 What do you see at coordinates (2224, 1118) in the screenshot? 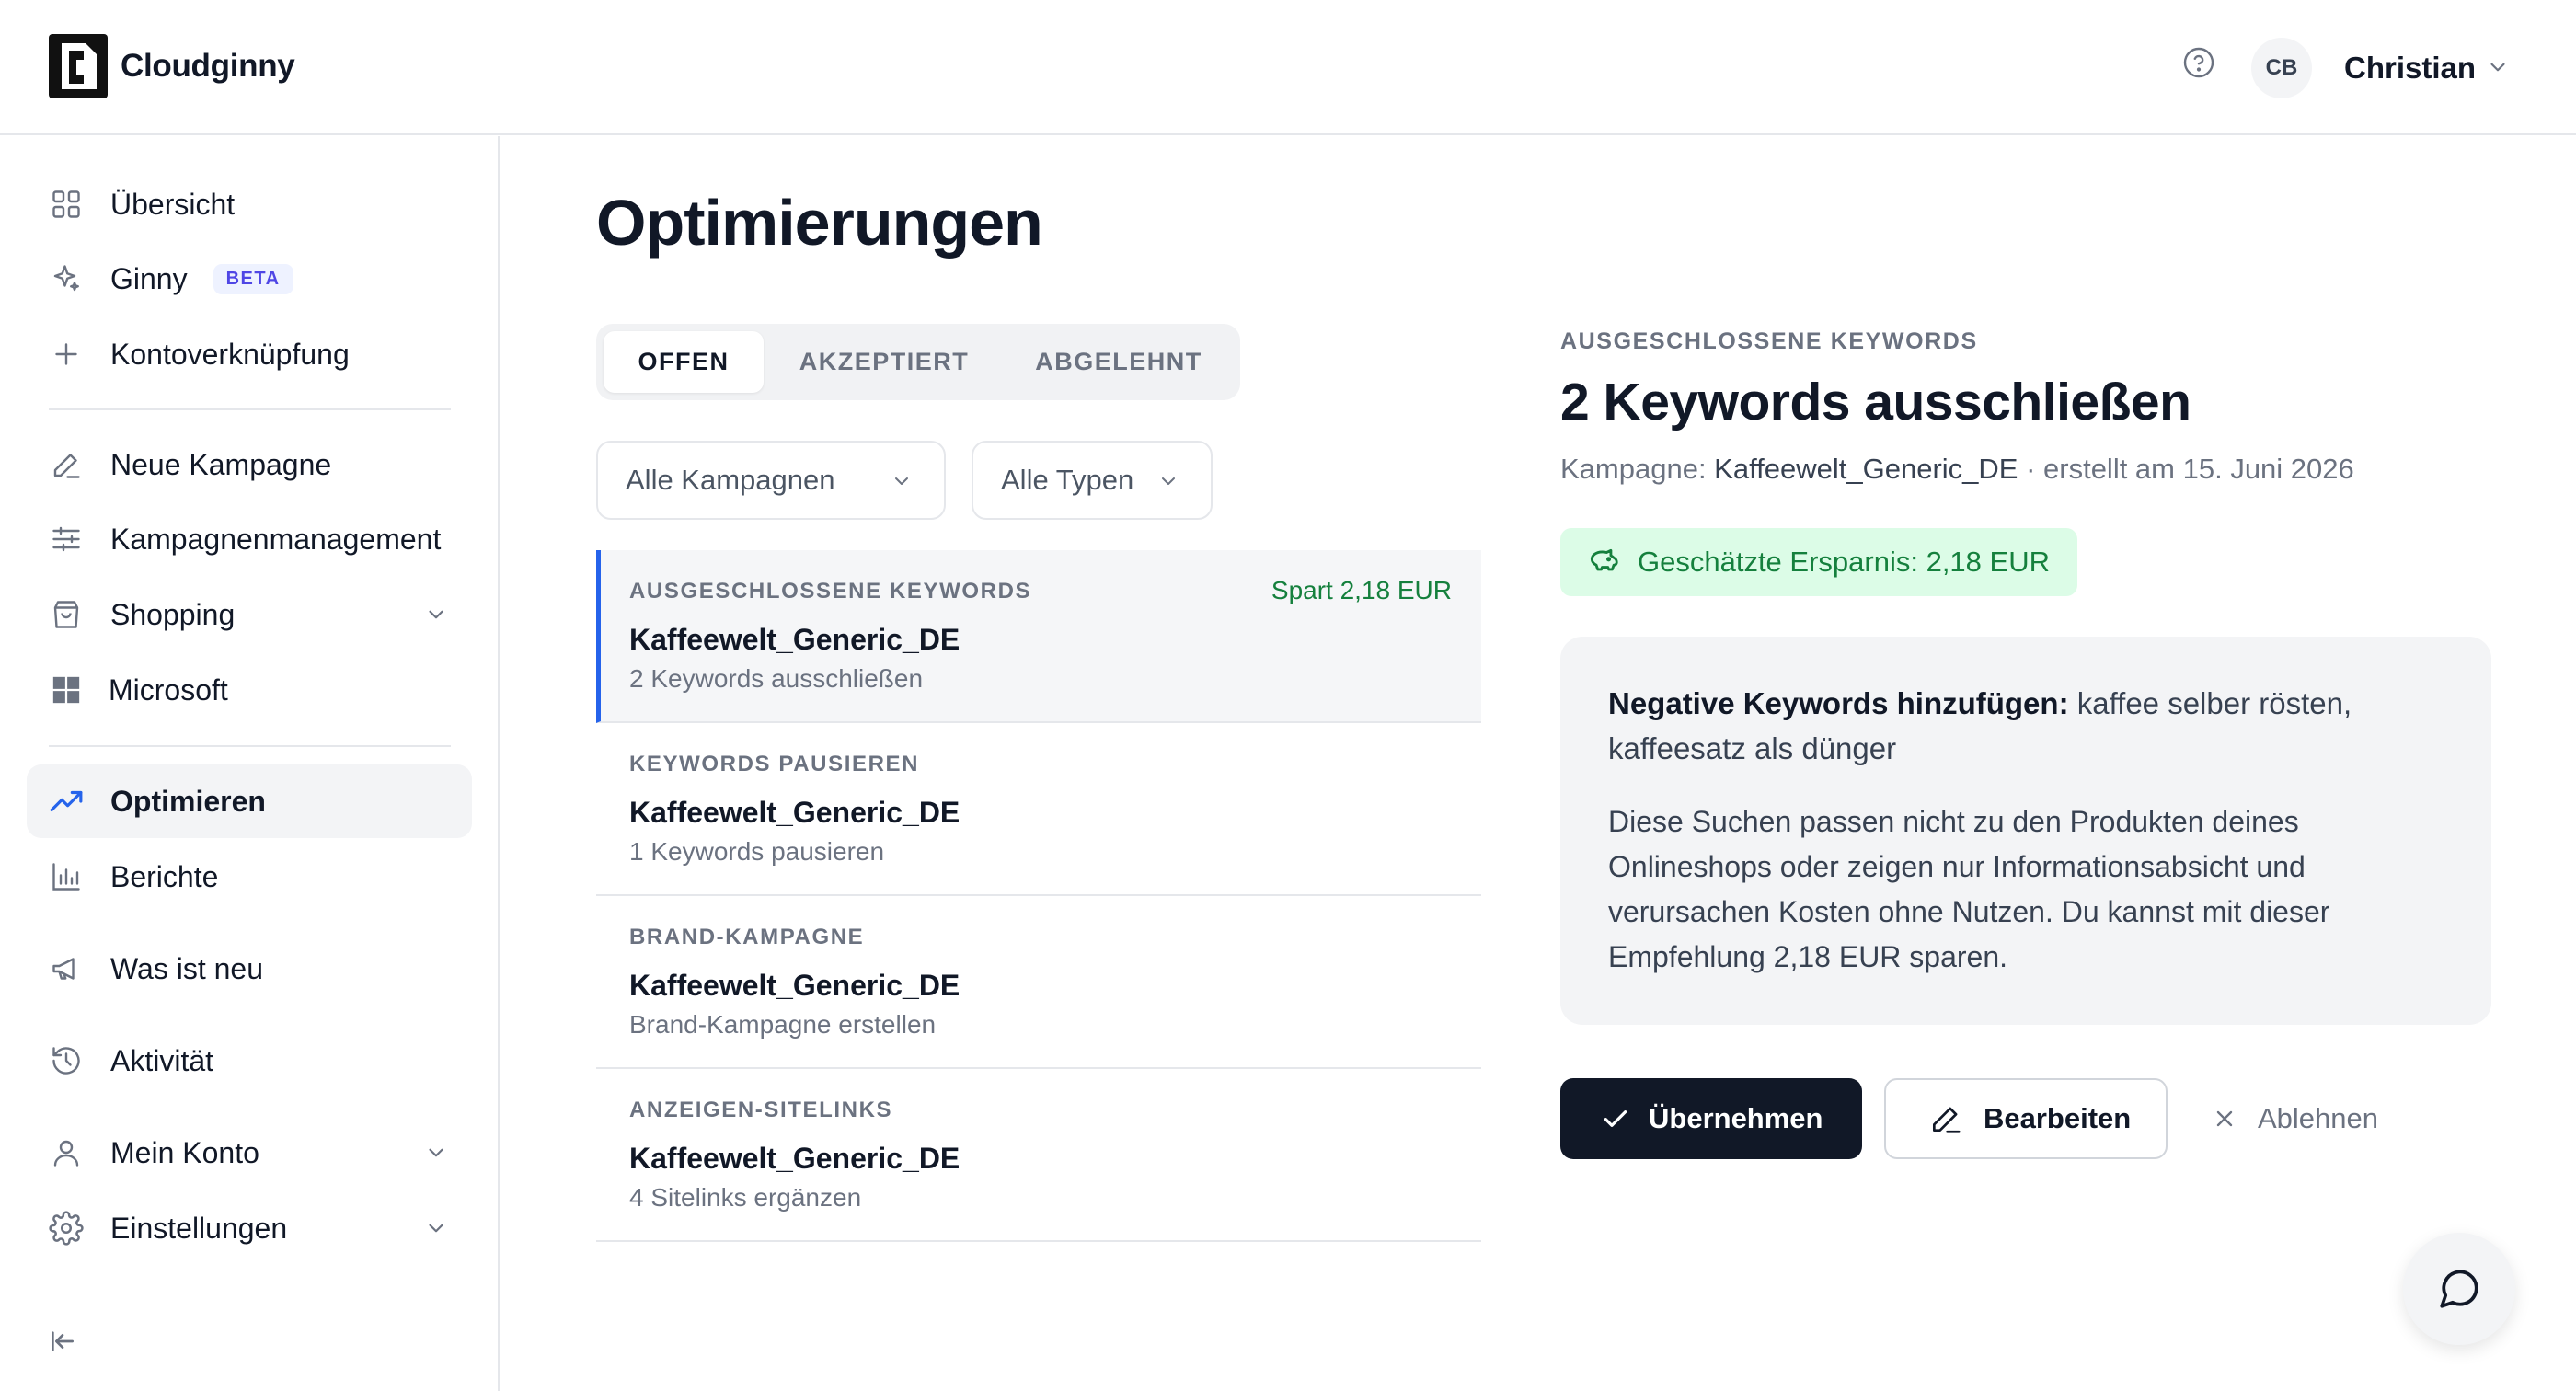
I see `close-icon` at bounding box center [2224, 1118].